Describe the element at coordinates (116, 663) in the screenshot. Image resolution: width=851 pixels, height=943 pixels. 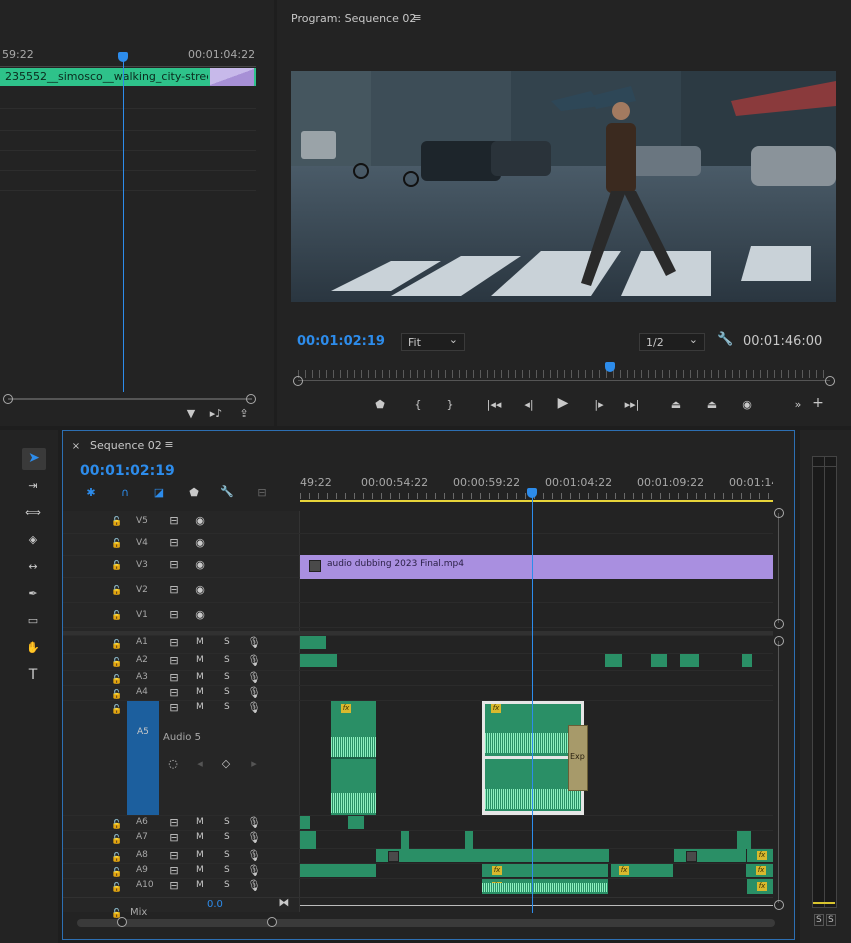
I see `a2-lock-icon: 🔓` at that location.